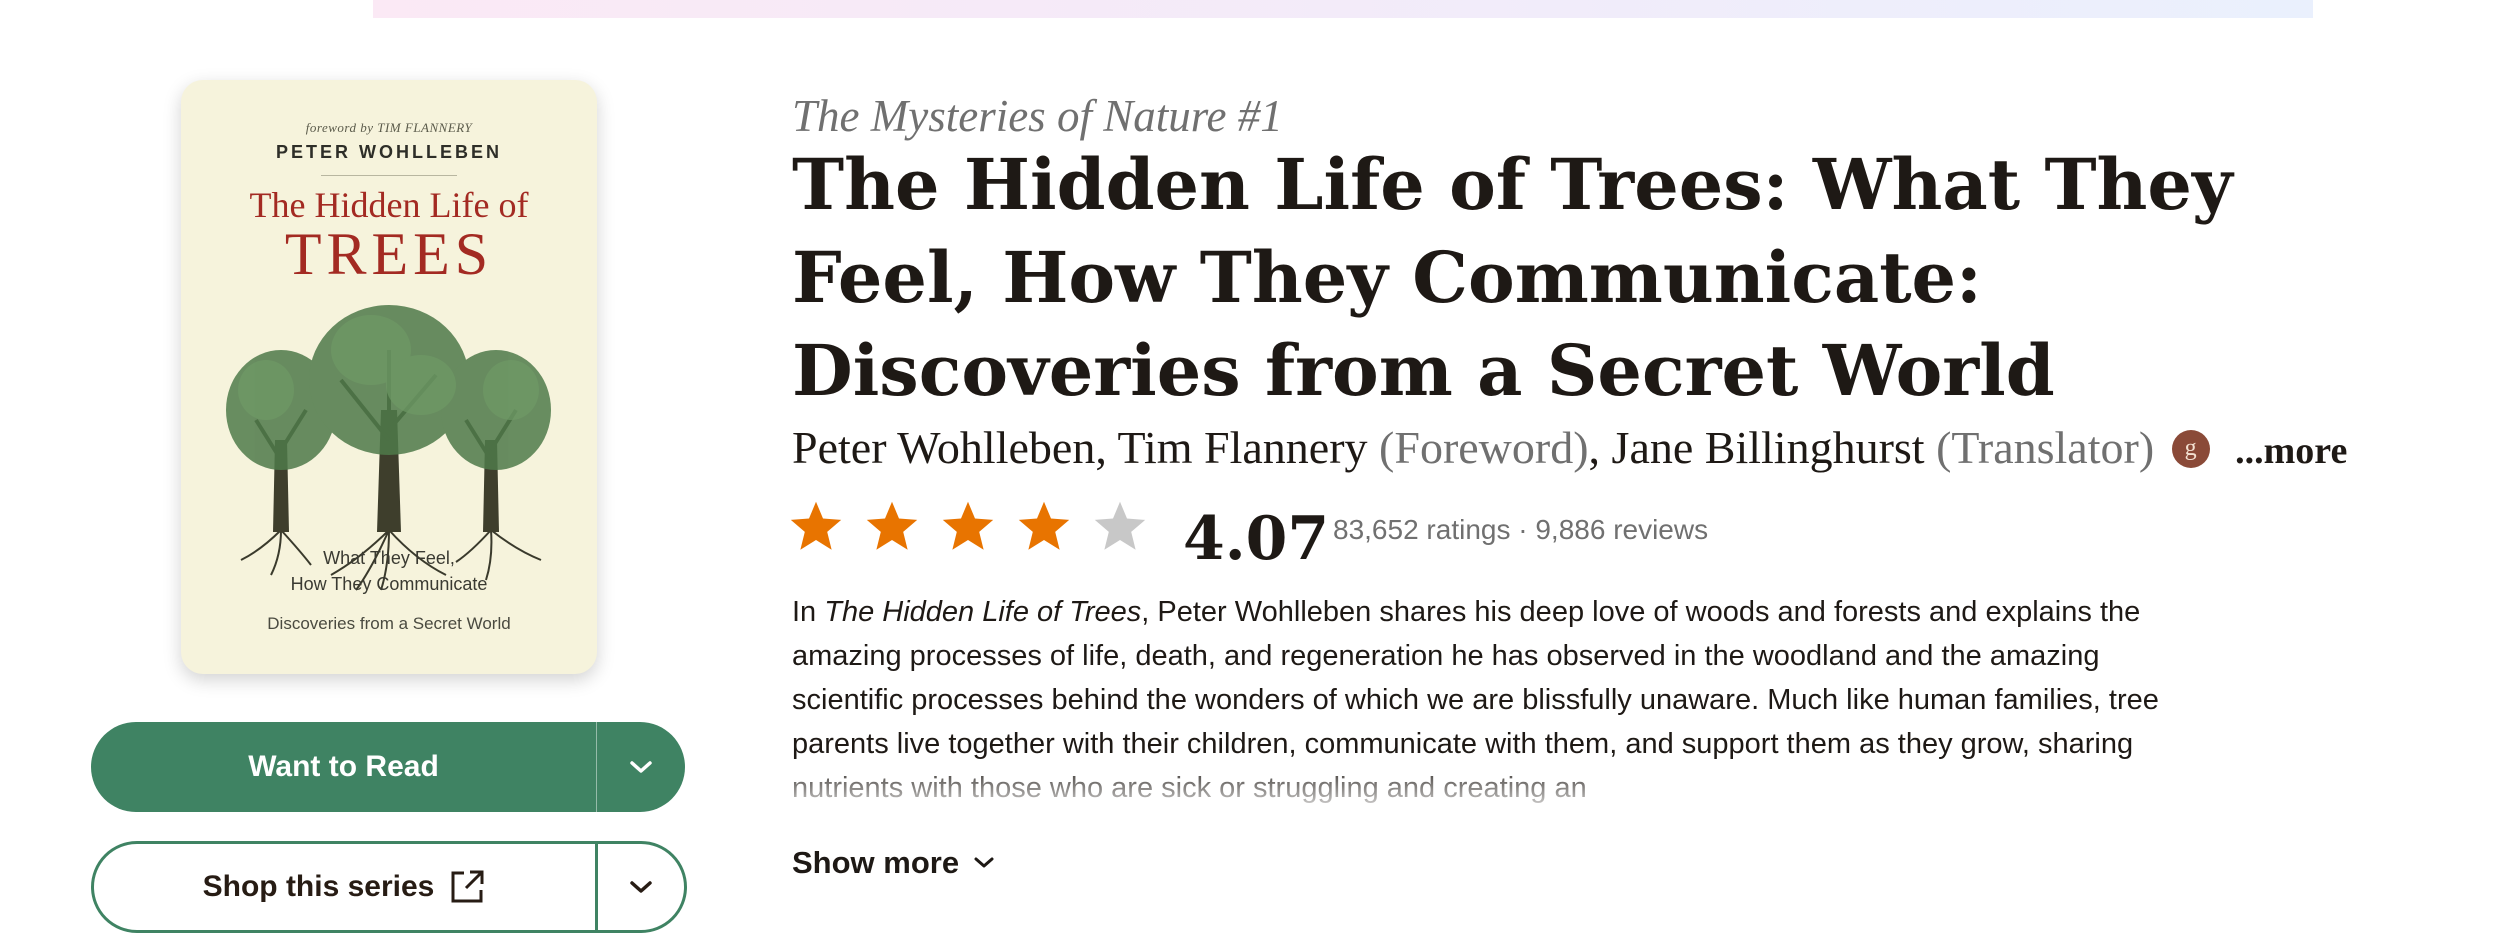 This screenshot has height=938, width=2500. I want to click on cover-subtitle-line3: Discoveries from a Secret World, so click(389, 623).